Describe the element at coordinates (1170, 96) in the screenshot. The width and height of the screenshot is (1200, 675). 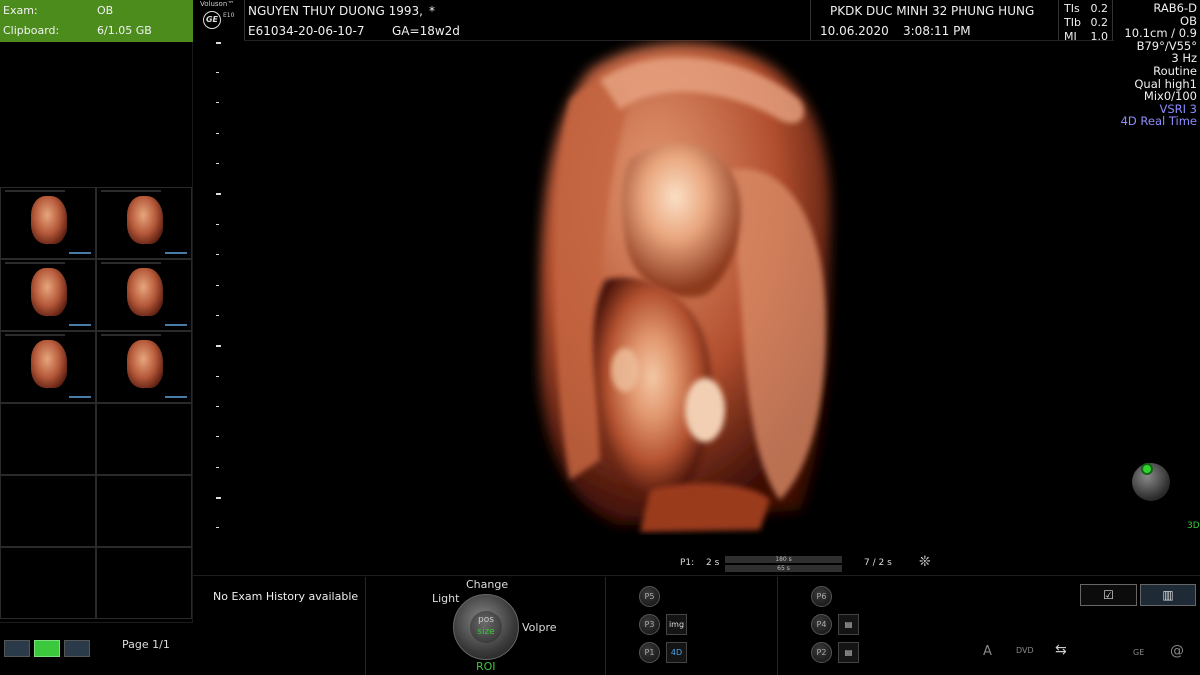
I see `mix-value: Mix0/100` at that location.